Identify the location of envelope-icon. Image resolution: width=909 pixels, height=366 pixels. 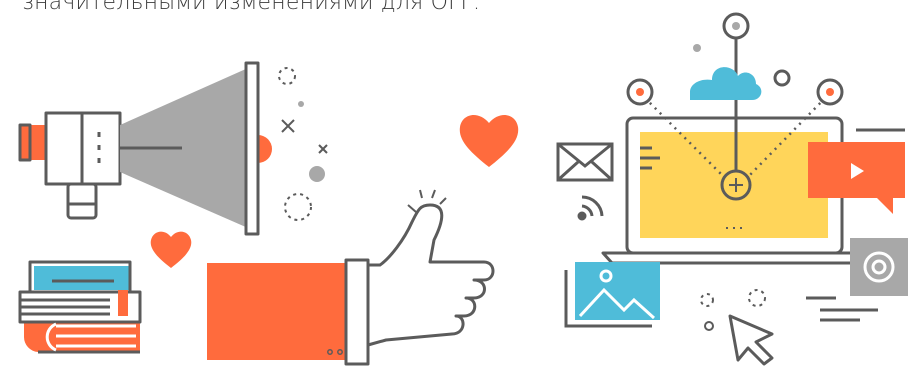
(585, 162).